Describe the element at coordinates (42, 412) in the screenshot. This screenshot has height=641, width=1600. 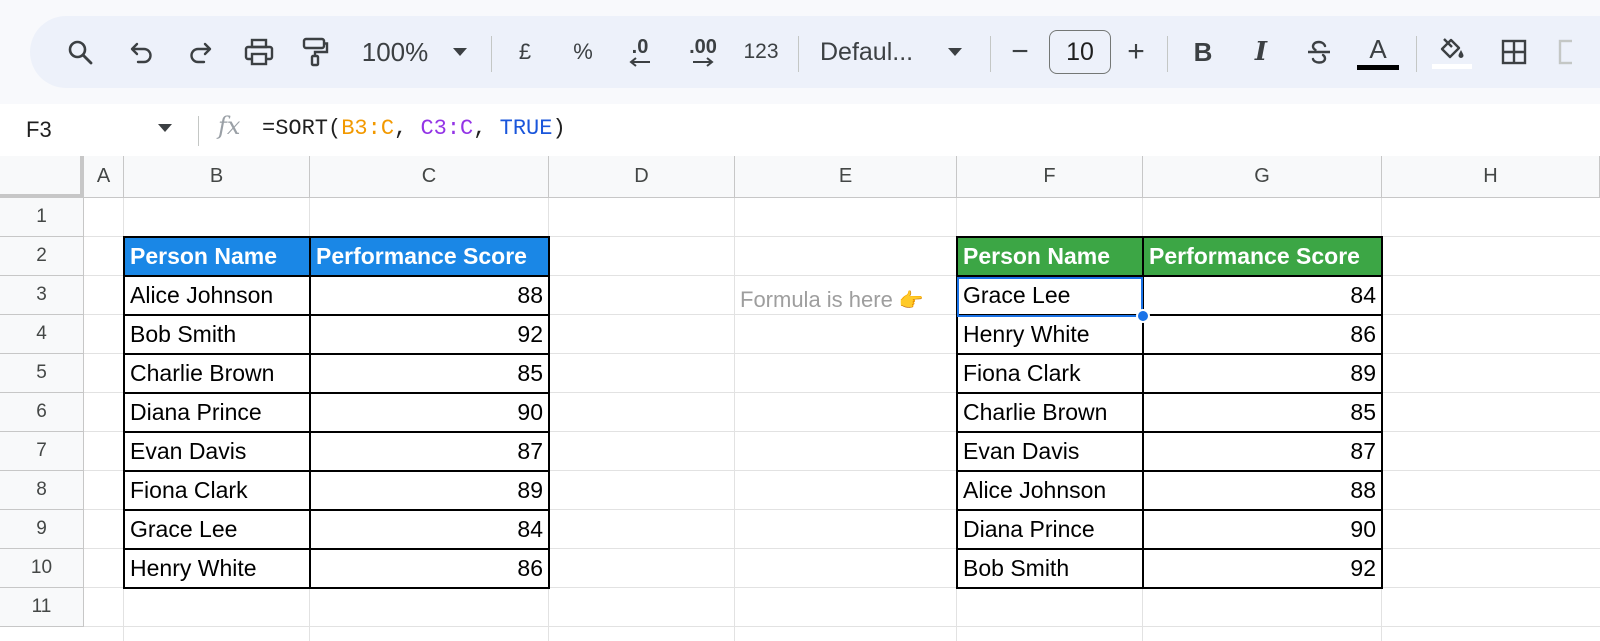
I see `row-header-6: 6` at that location.